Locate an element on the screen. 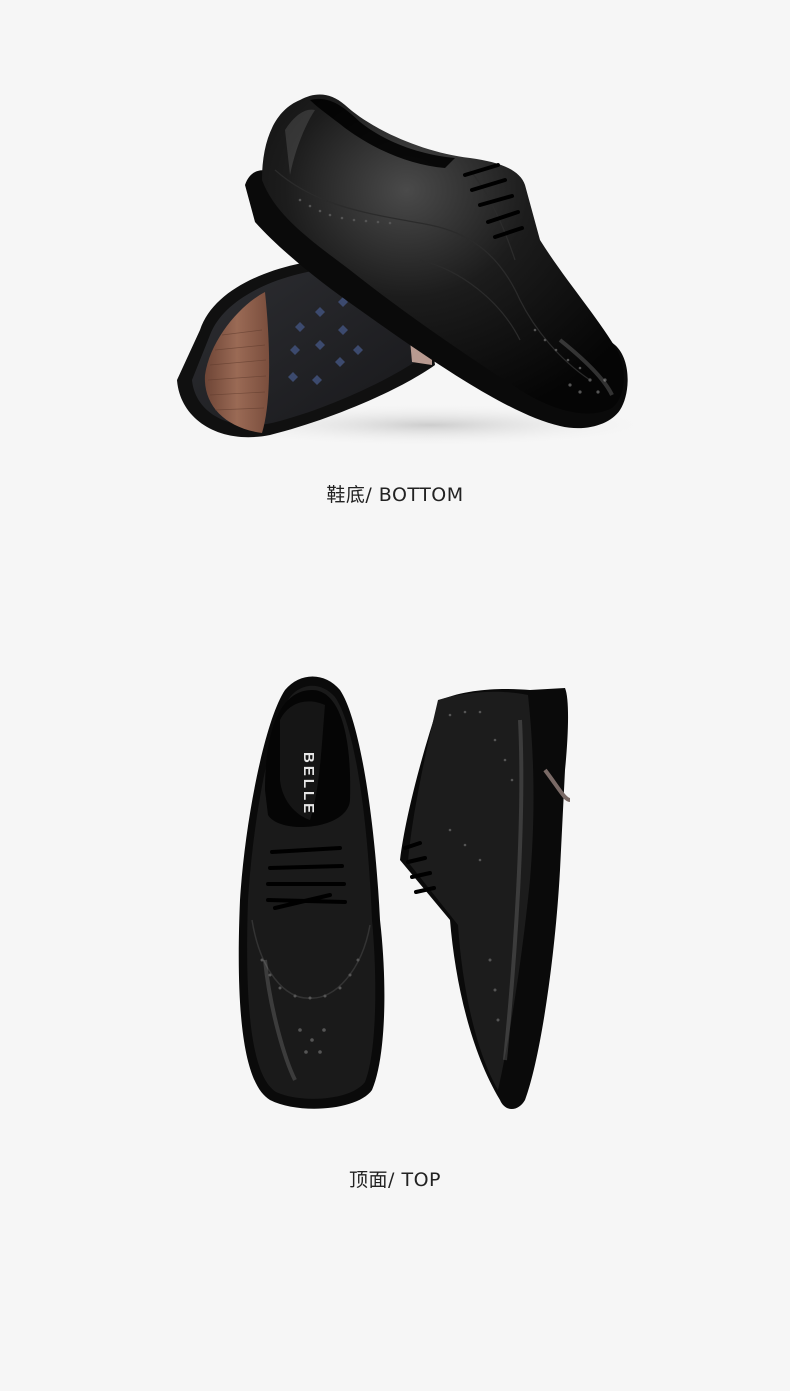  bottom-view-caption: 鞋底/ BOTTOM is located at coordinates (395, 495).